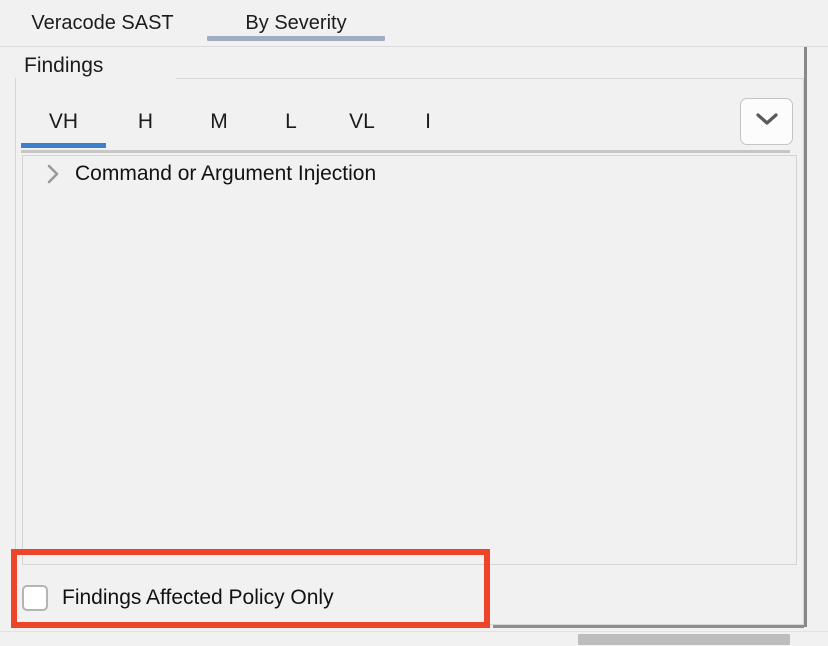  What do you see at coordinates (145, 145) in the screenshot?
I see `severity-tab-h-underline` at bounding box center [145, 145].